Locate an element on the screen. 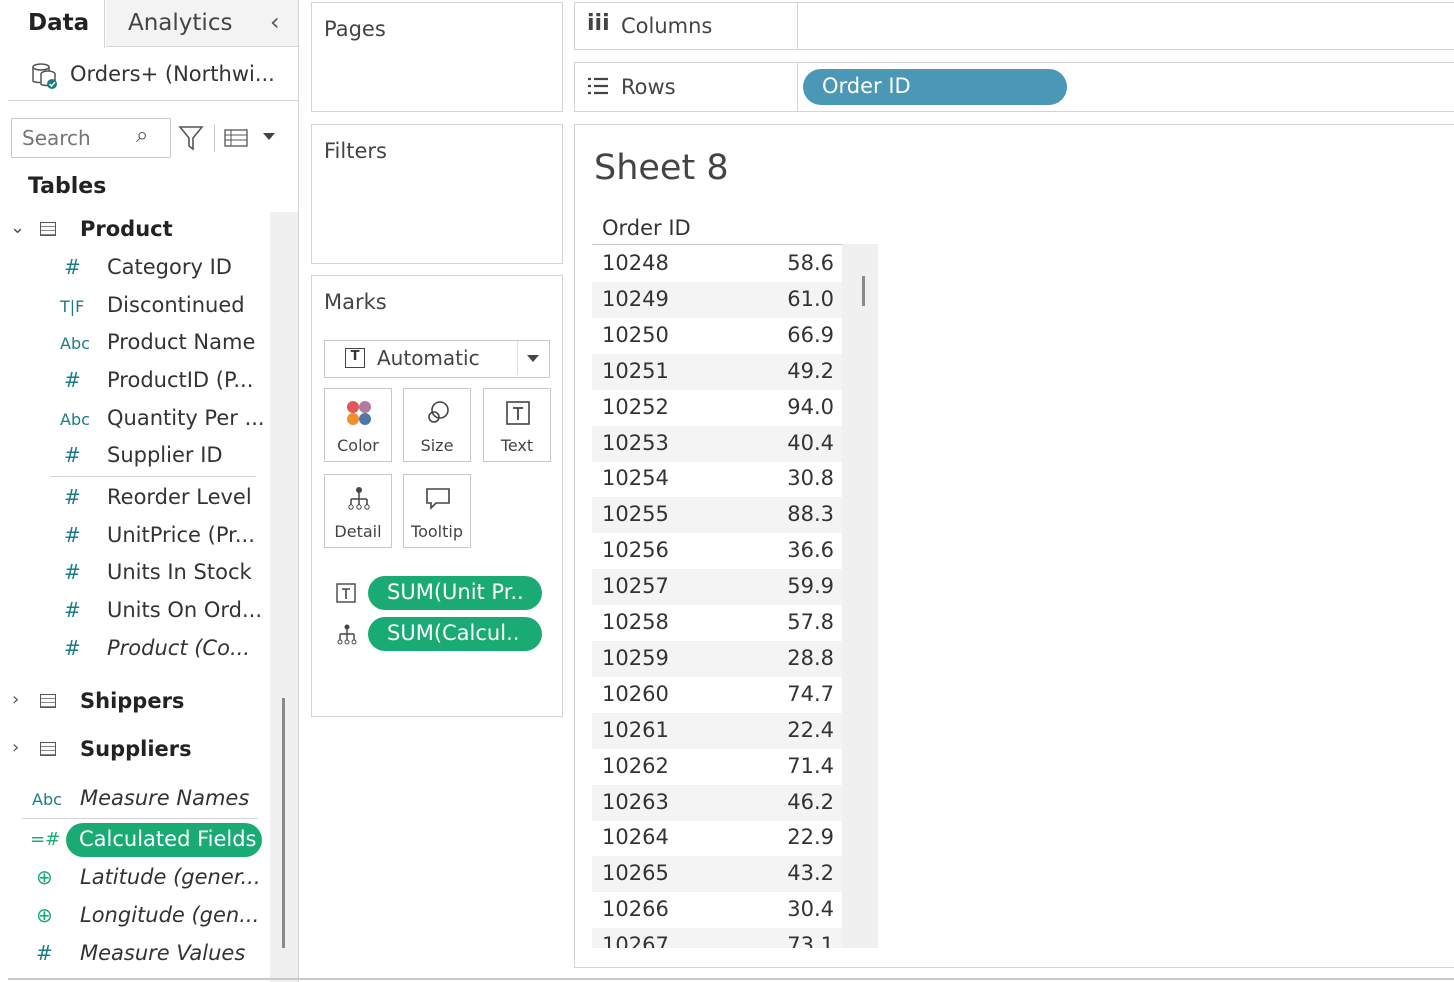  collapse-chevron-icon: ‹ is located at coordinates (275, 22).